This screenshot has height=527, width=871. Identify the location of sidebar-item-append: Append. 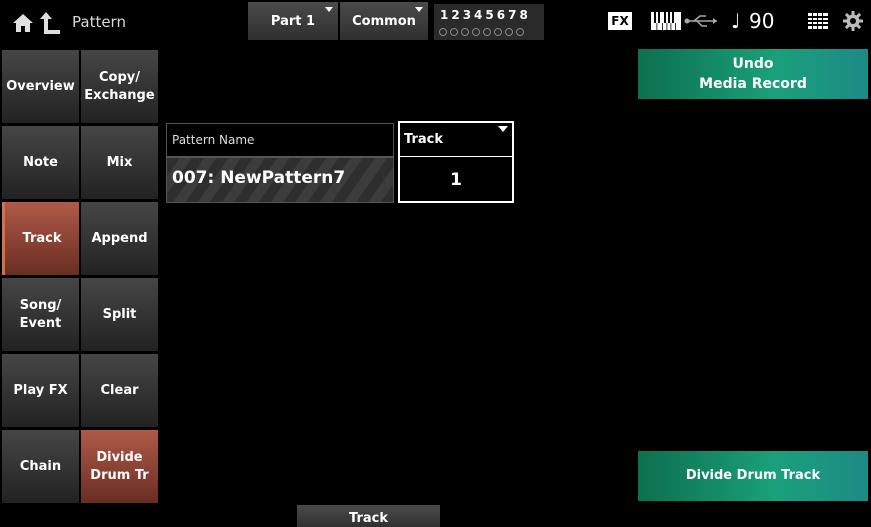
(119, 238).